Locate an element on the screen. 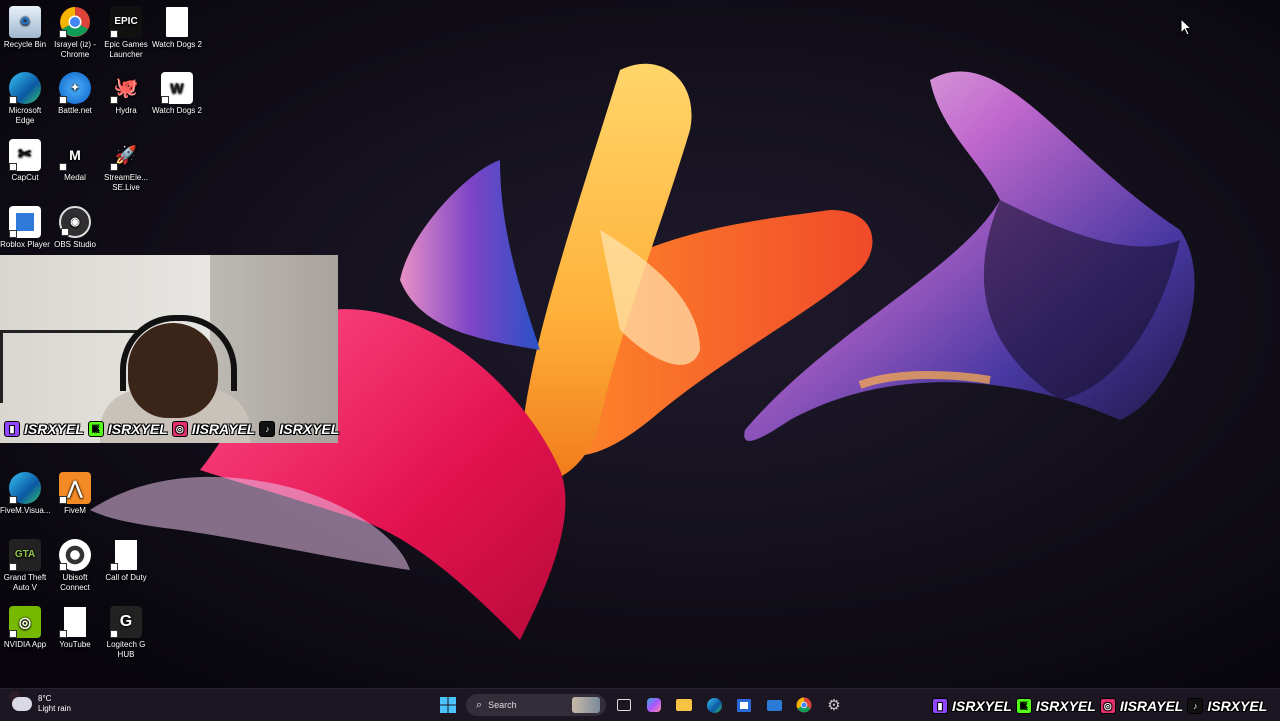 The image size is (1280, 721). taskbar-social-bar: ▮ ISRXYEL K ISRXYEL ◎ IISRAYEL ♪ ISRXYEL is located at coordinates (1099, 706).